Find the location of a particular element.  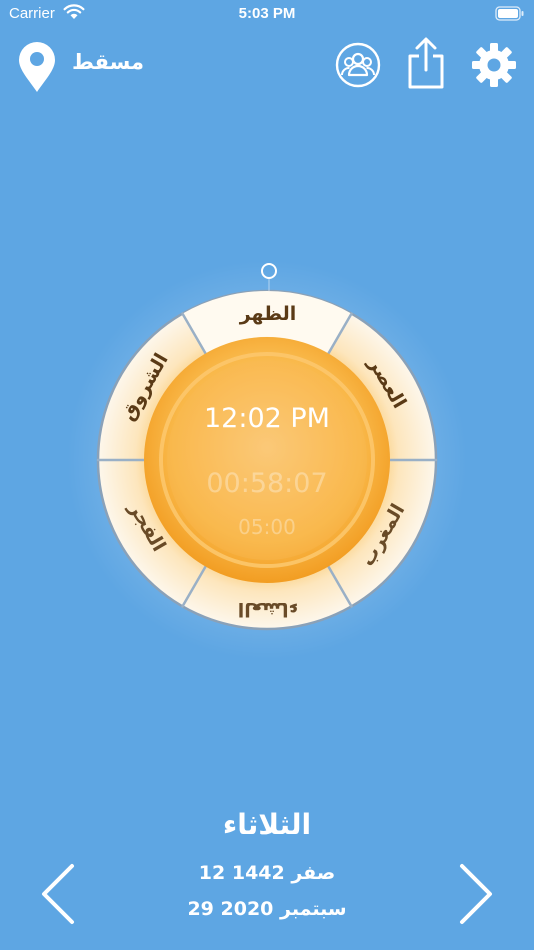

next-day-button is located at coordinates (476, 896).